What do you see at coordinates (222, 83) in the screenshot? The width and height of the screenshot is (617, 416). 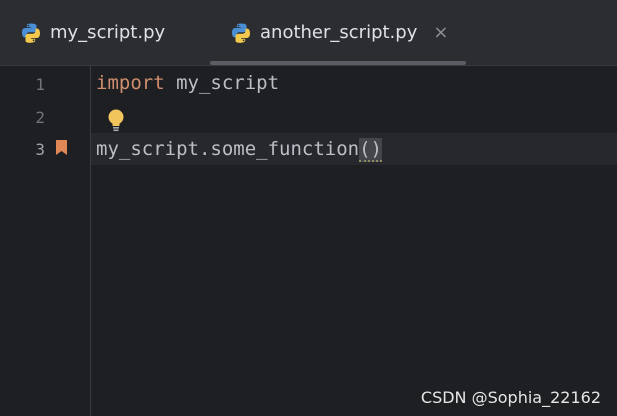 I see `code-text: my_script` at bounding box center [222, 83].